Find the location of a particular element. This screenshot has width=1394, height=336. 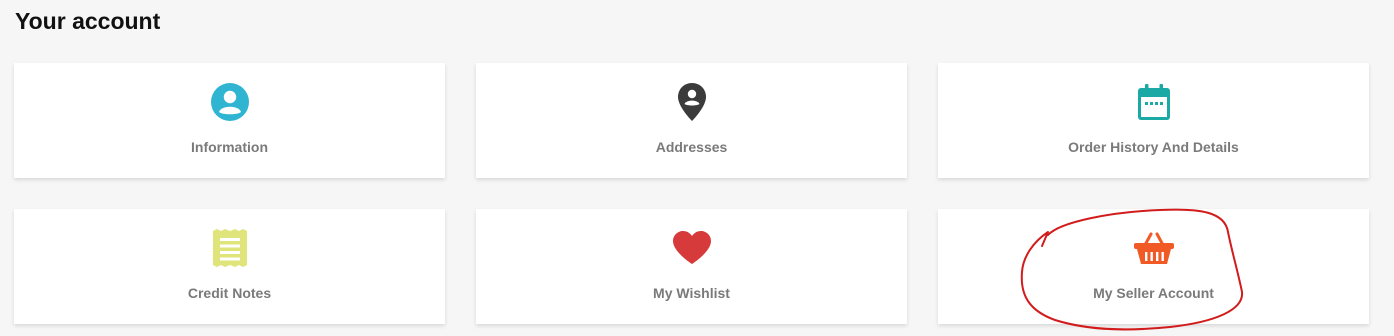

wishlist-card: My Wishlist is located at coordinates (691, 266).